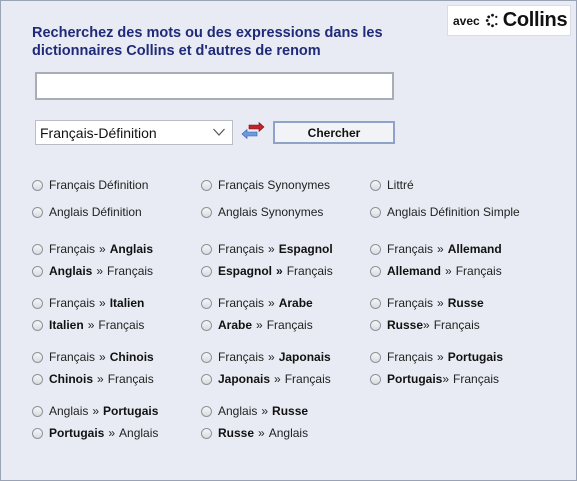 Image resolution: width=577 pixels, height=481 pixels. What do you see at coordinates (95, 433) in the screenshot?
I see `option-portugais-anglais: Portugais» Anglais` at bounding box center [95, 433].